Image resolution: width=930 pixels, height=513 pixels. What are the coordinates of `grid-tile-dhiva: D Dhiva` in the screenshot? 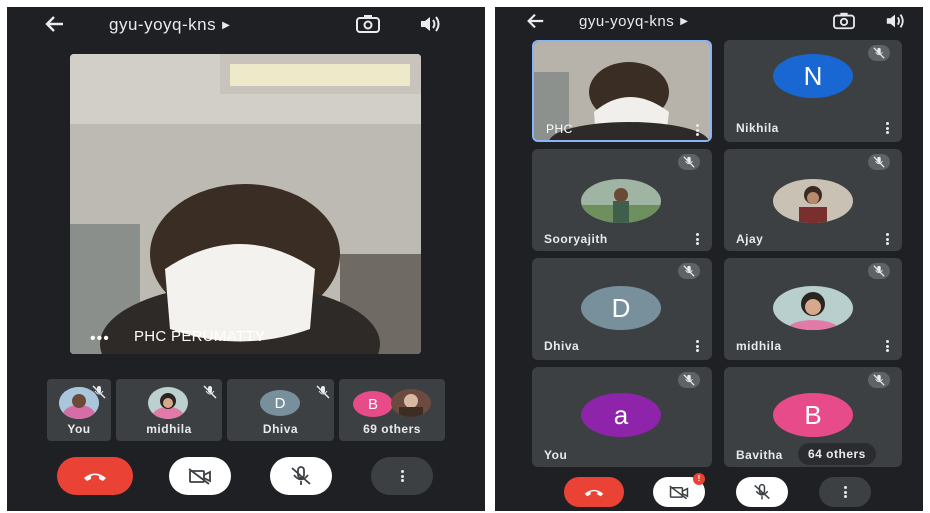 It's located at (622, 309).